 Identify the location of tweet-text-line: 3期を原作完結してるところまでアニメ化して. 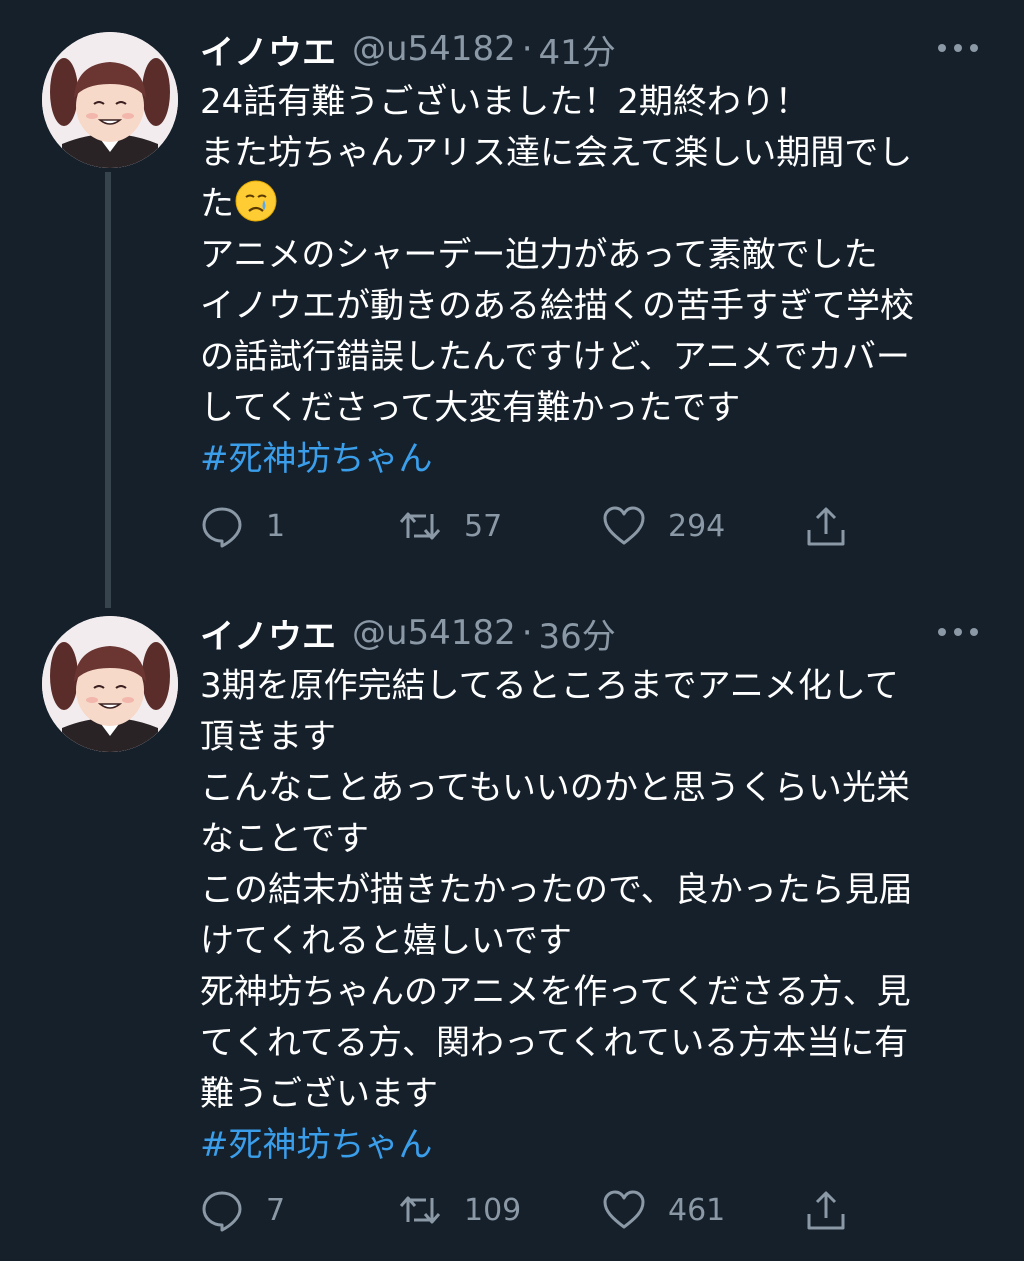
(549, 686).